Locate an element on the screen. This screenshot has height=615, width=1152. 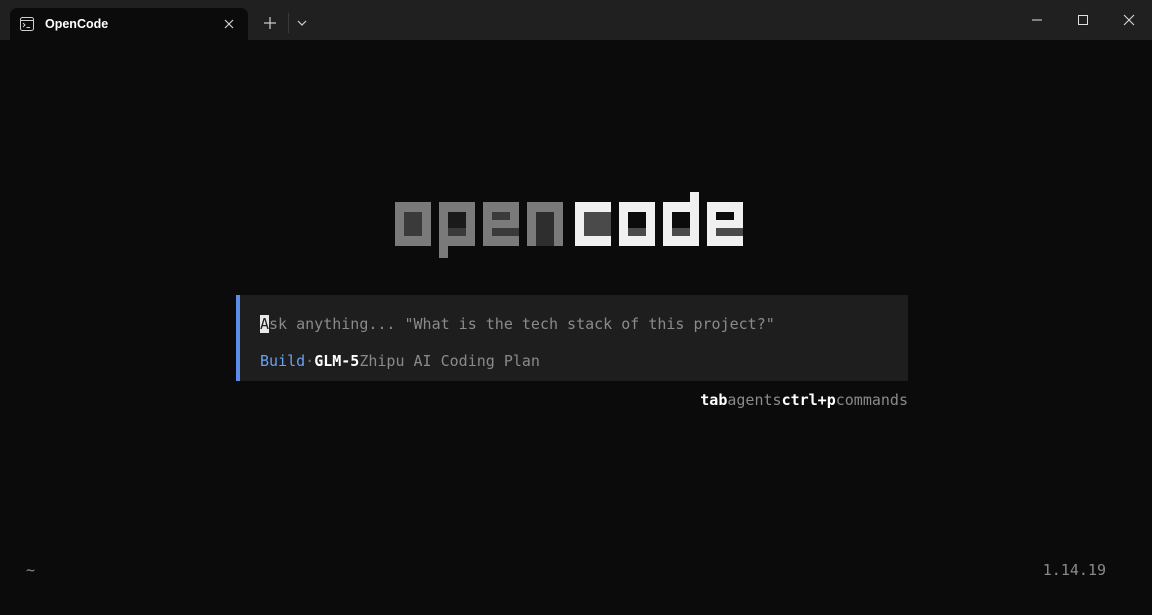
agent-model-line: Build · GLM-5 Zhipu AI Coding Plan is located at coordinates (400, 361).